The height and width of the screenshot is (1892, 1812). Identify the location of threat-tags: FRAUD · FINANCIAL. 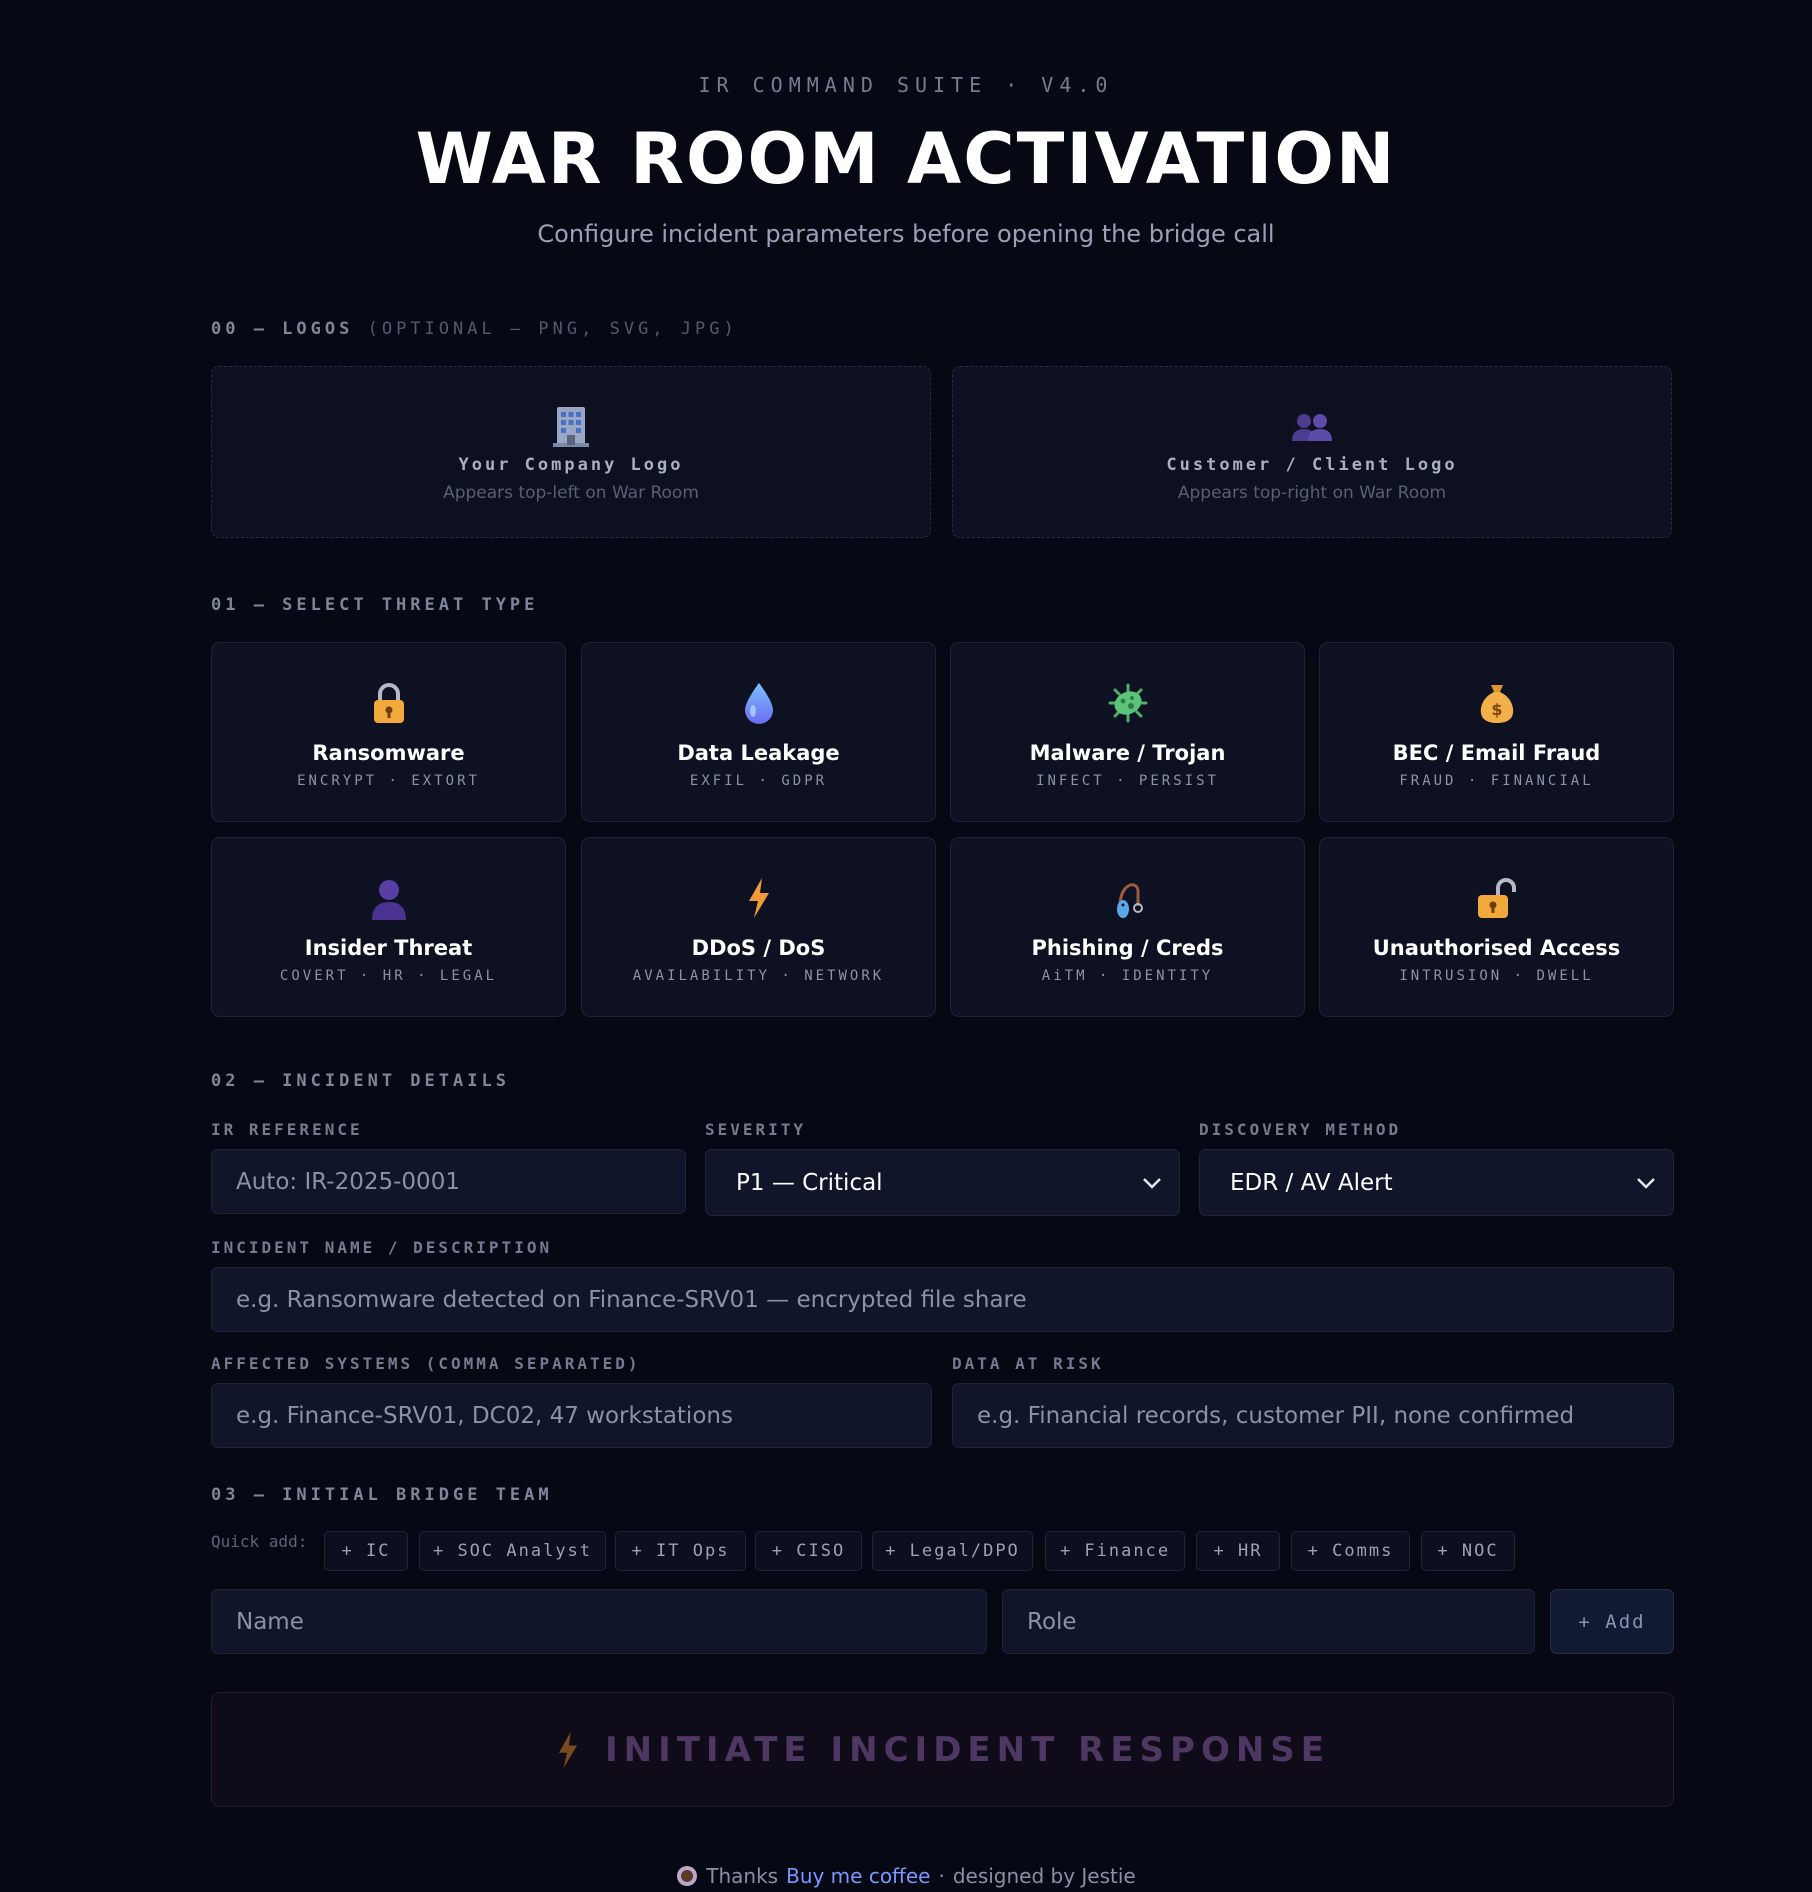
(1496, 781).